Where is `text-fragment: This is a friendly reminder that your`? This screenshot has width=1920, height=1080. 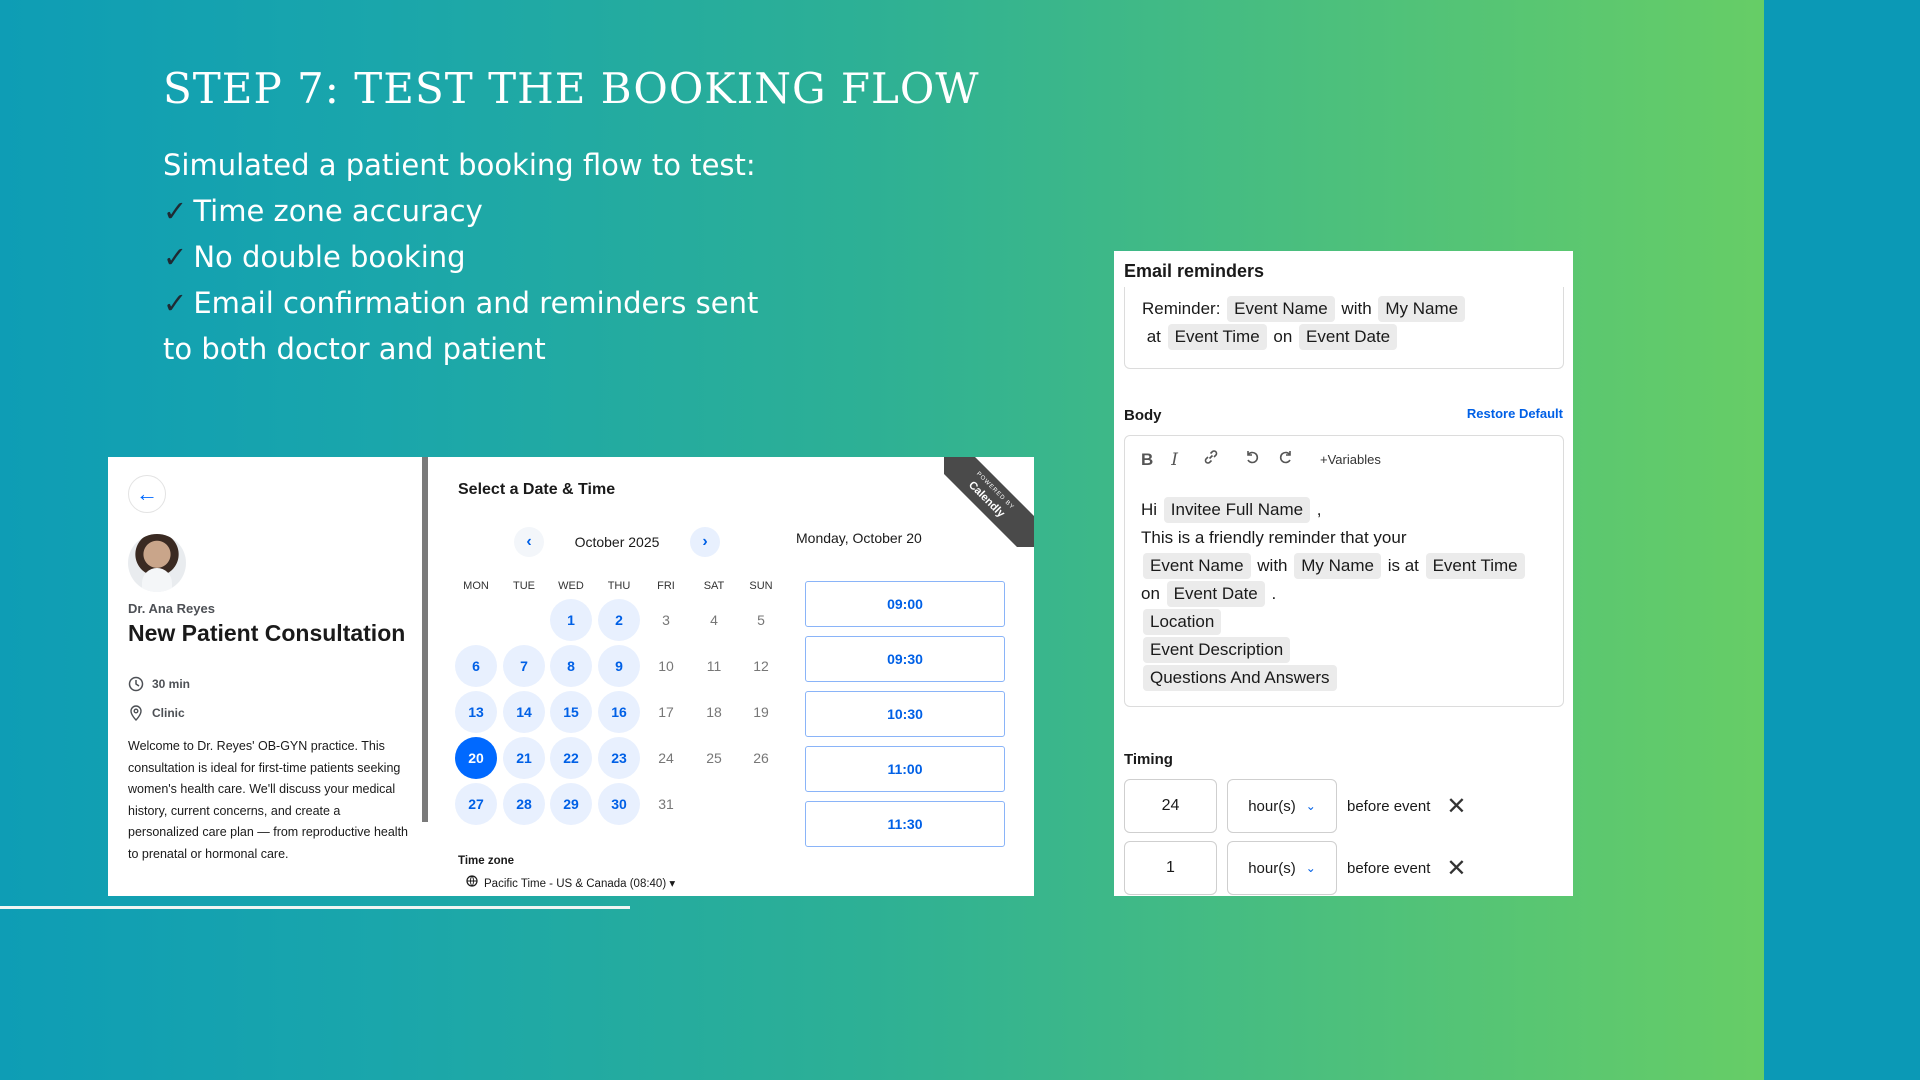 text-fragment: This is a friendly reminder that your is located at coordinates (1274, 537).